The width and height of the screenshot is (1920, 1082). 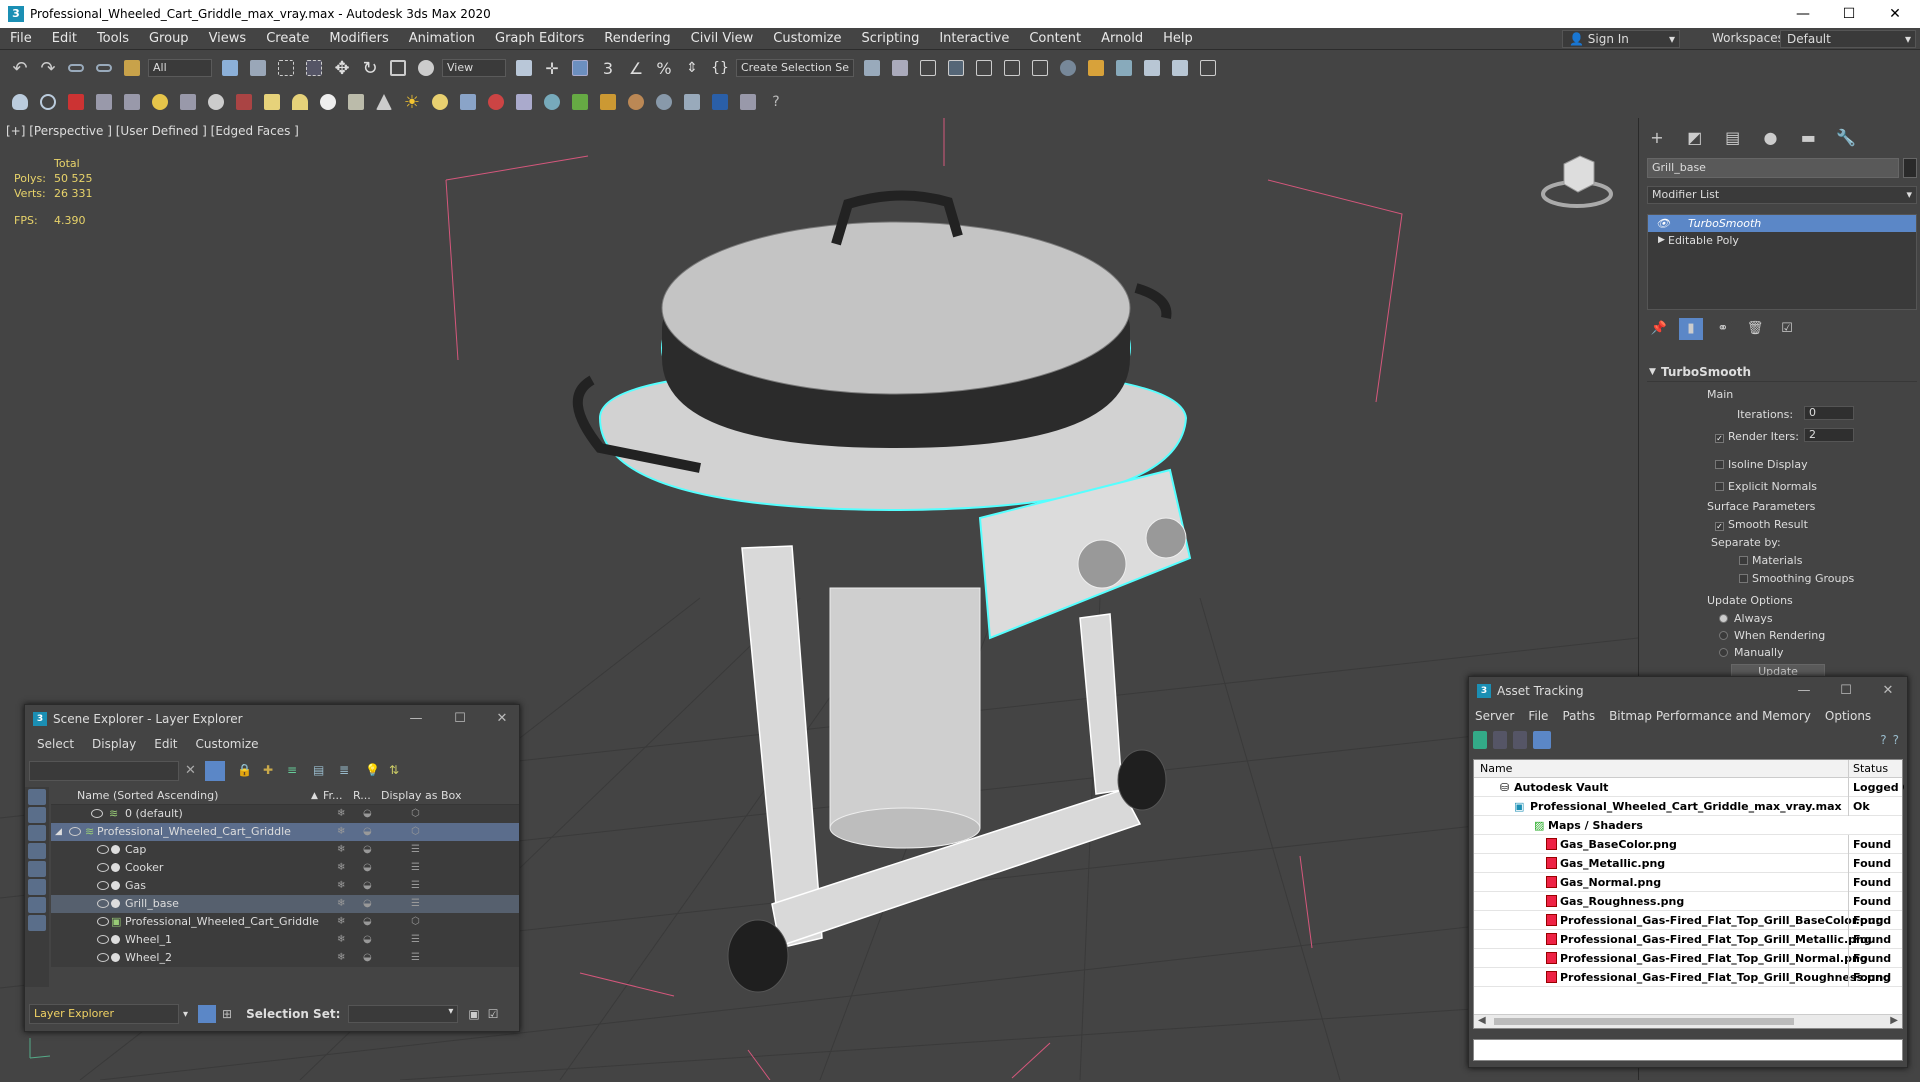 I want to click on stack-icon: ☰, so click(x=415, y=886).